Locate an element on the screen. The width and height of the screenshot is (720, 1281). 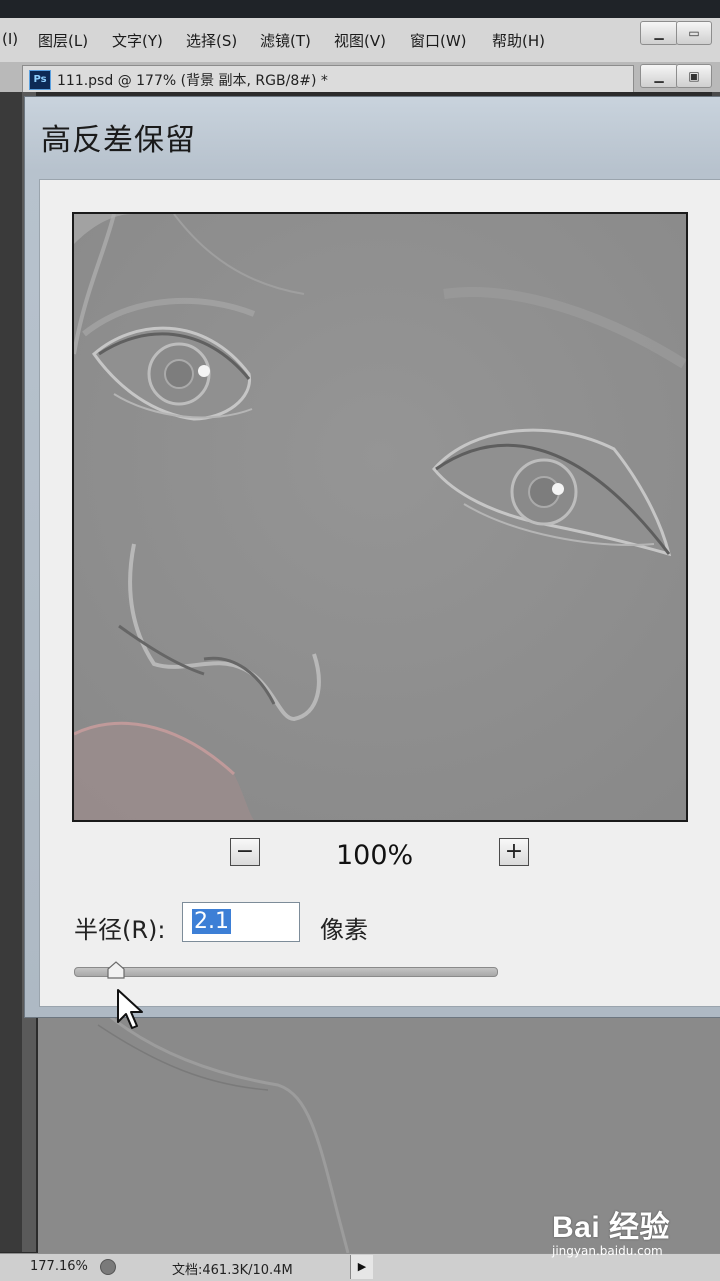
menu-item-filter: 滤镜(T) is located at coordinates (285, 40).